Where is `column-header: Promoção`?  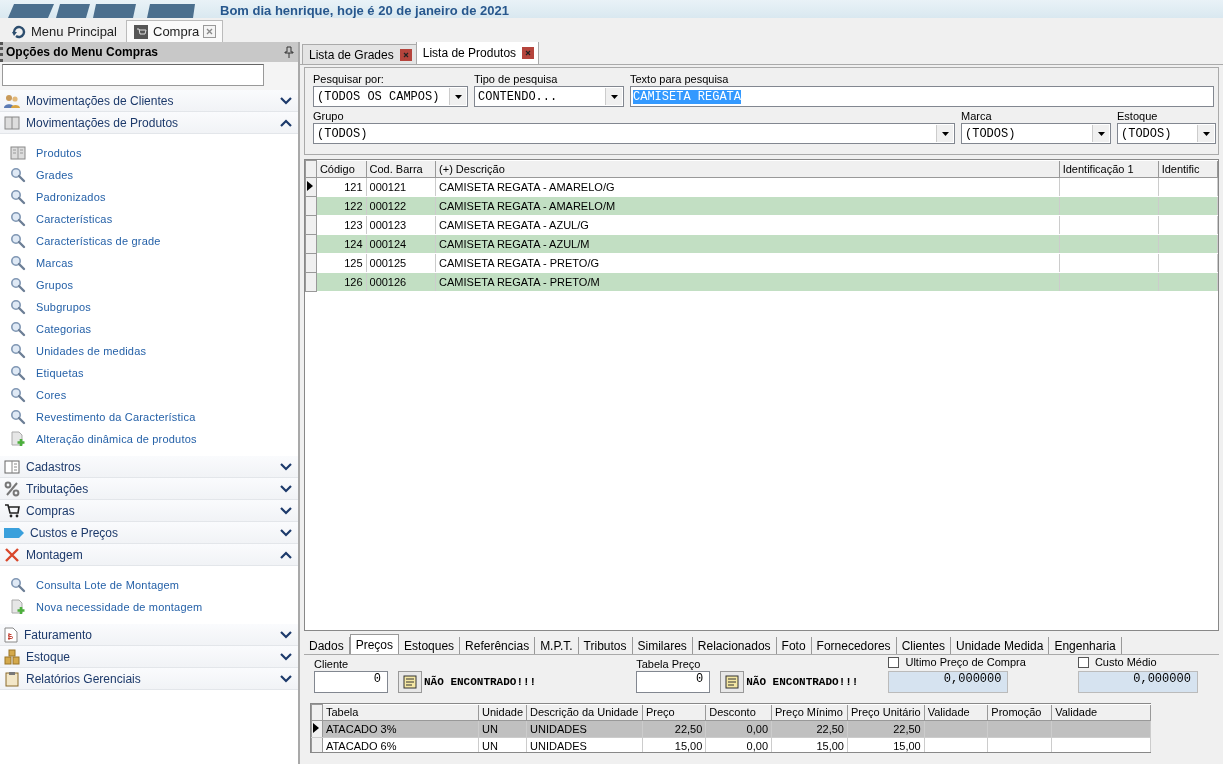
column-header: Promoção is located at coordinates (1019, 712).